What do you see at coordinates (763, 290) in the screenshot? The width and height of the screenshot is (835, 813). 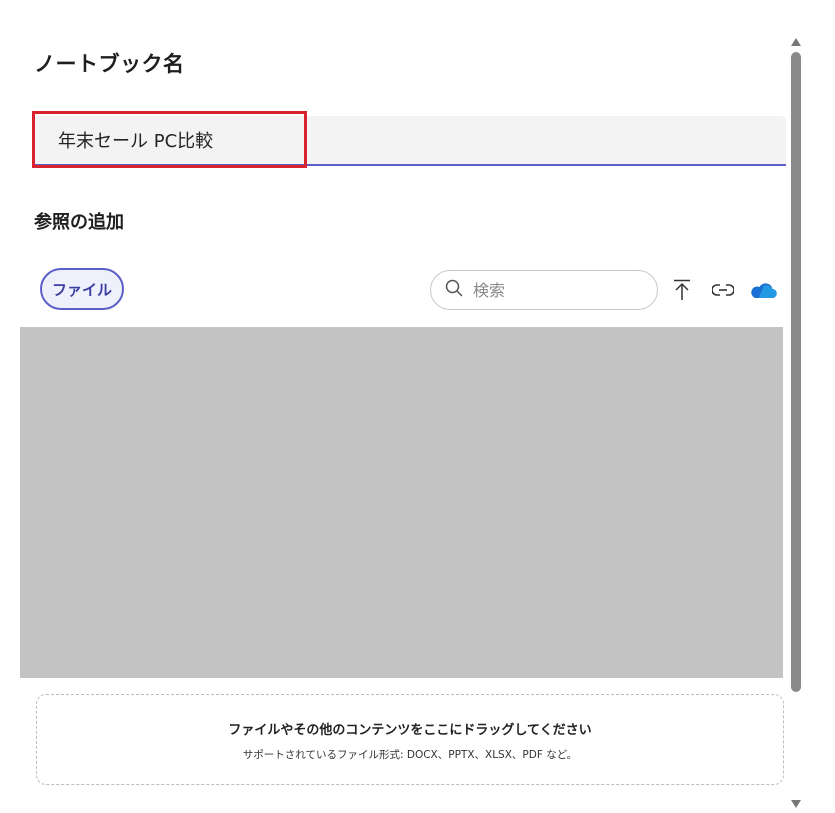 I see `onedrive-cloud-icon` at bounding box center [763, 290].